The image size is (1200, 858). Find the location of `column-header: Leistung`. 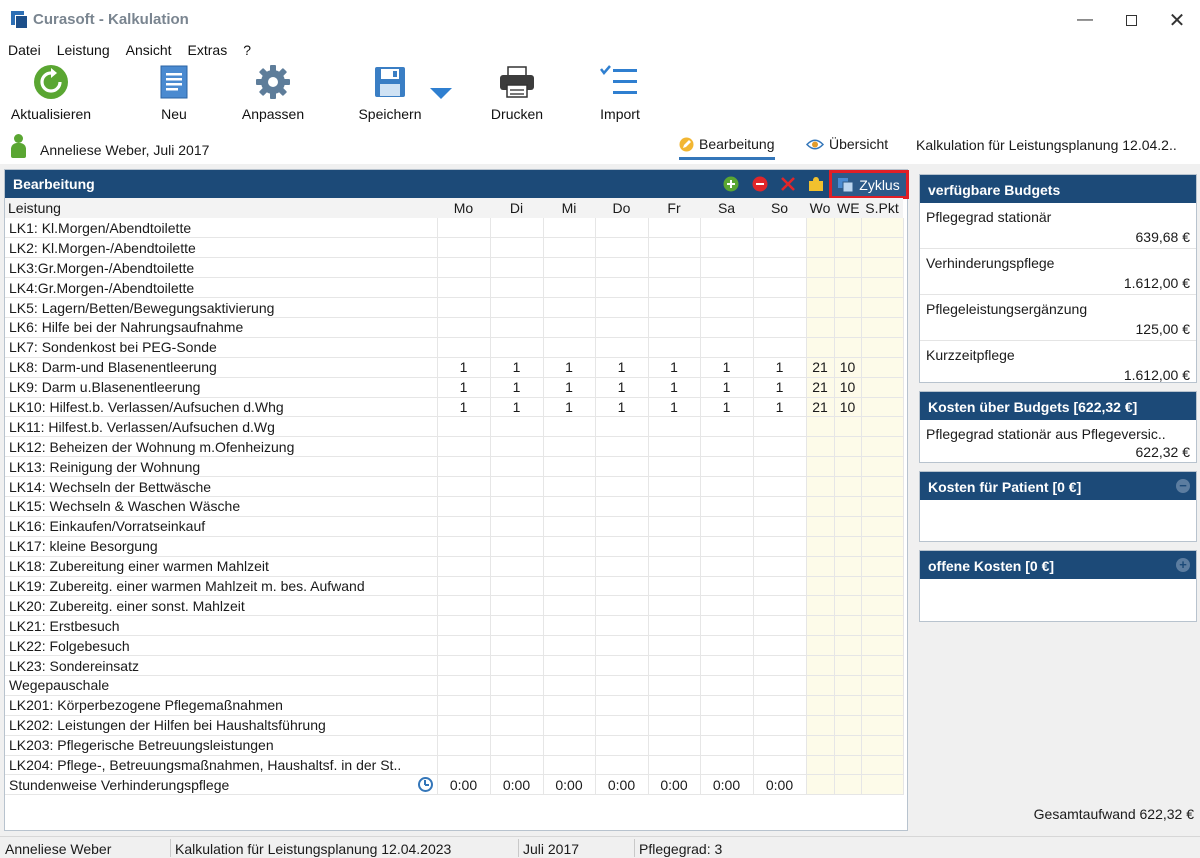

column-header: Leistung is located at coordinates (221, 208).